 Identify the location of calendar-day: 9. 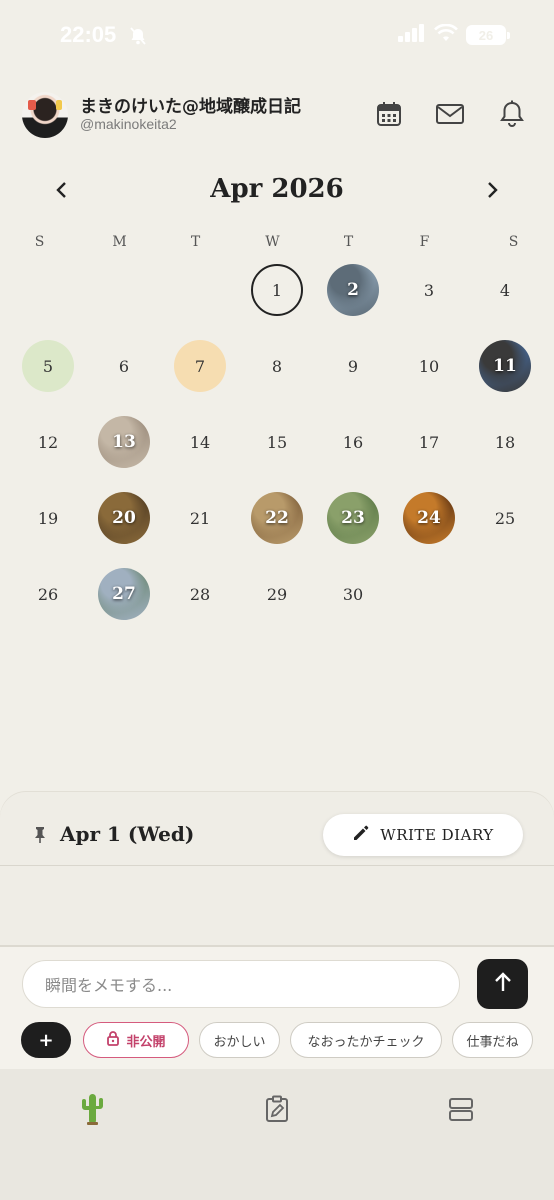
(353, 366).